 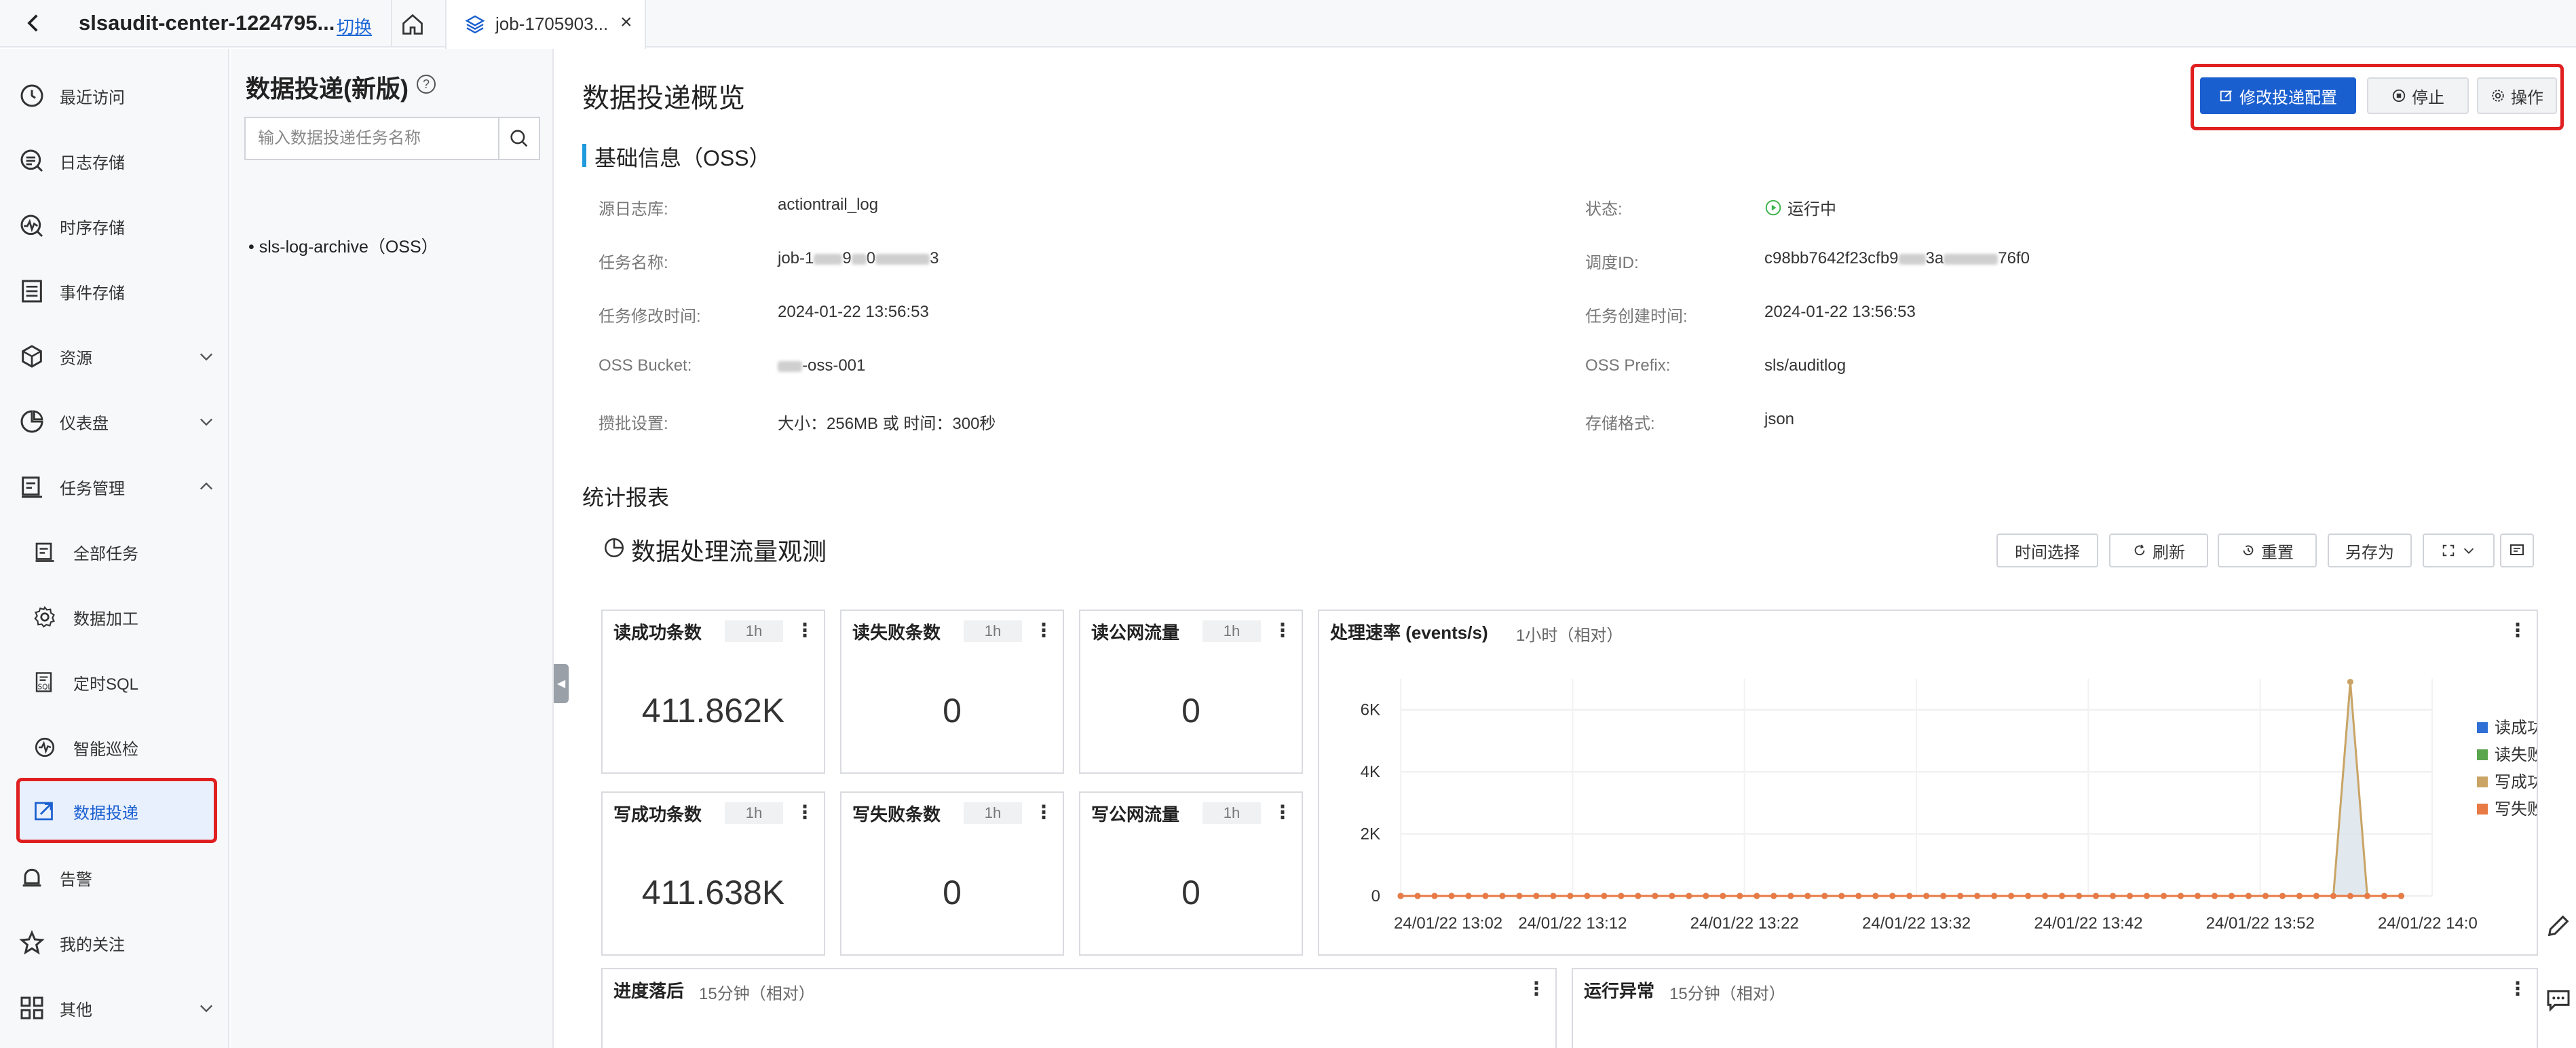 What do you see at coordinates (115, 682) in the screenshot?
I see `nav-item-scheduled-sql: SQL 定时SQL` at bounding box center [115, 682].